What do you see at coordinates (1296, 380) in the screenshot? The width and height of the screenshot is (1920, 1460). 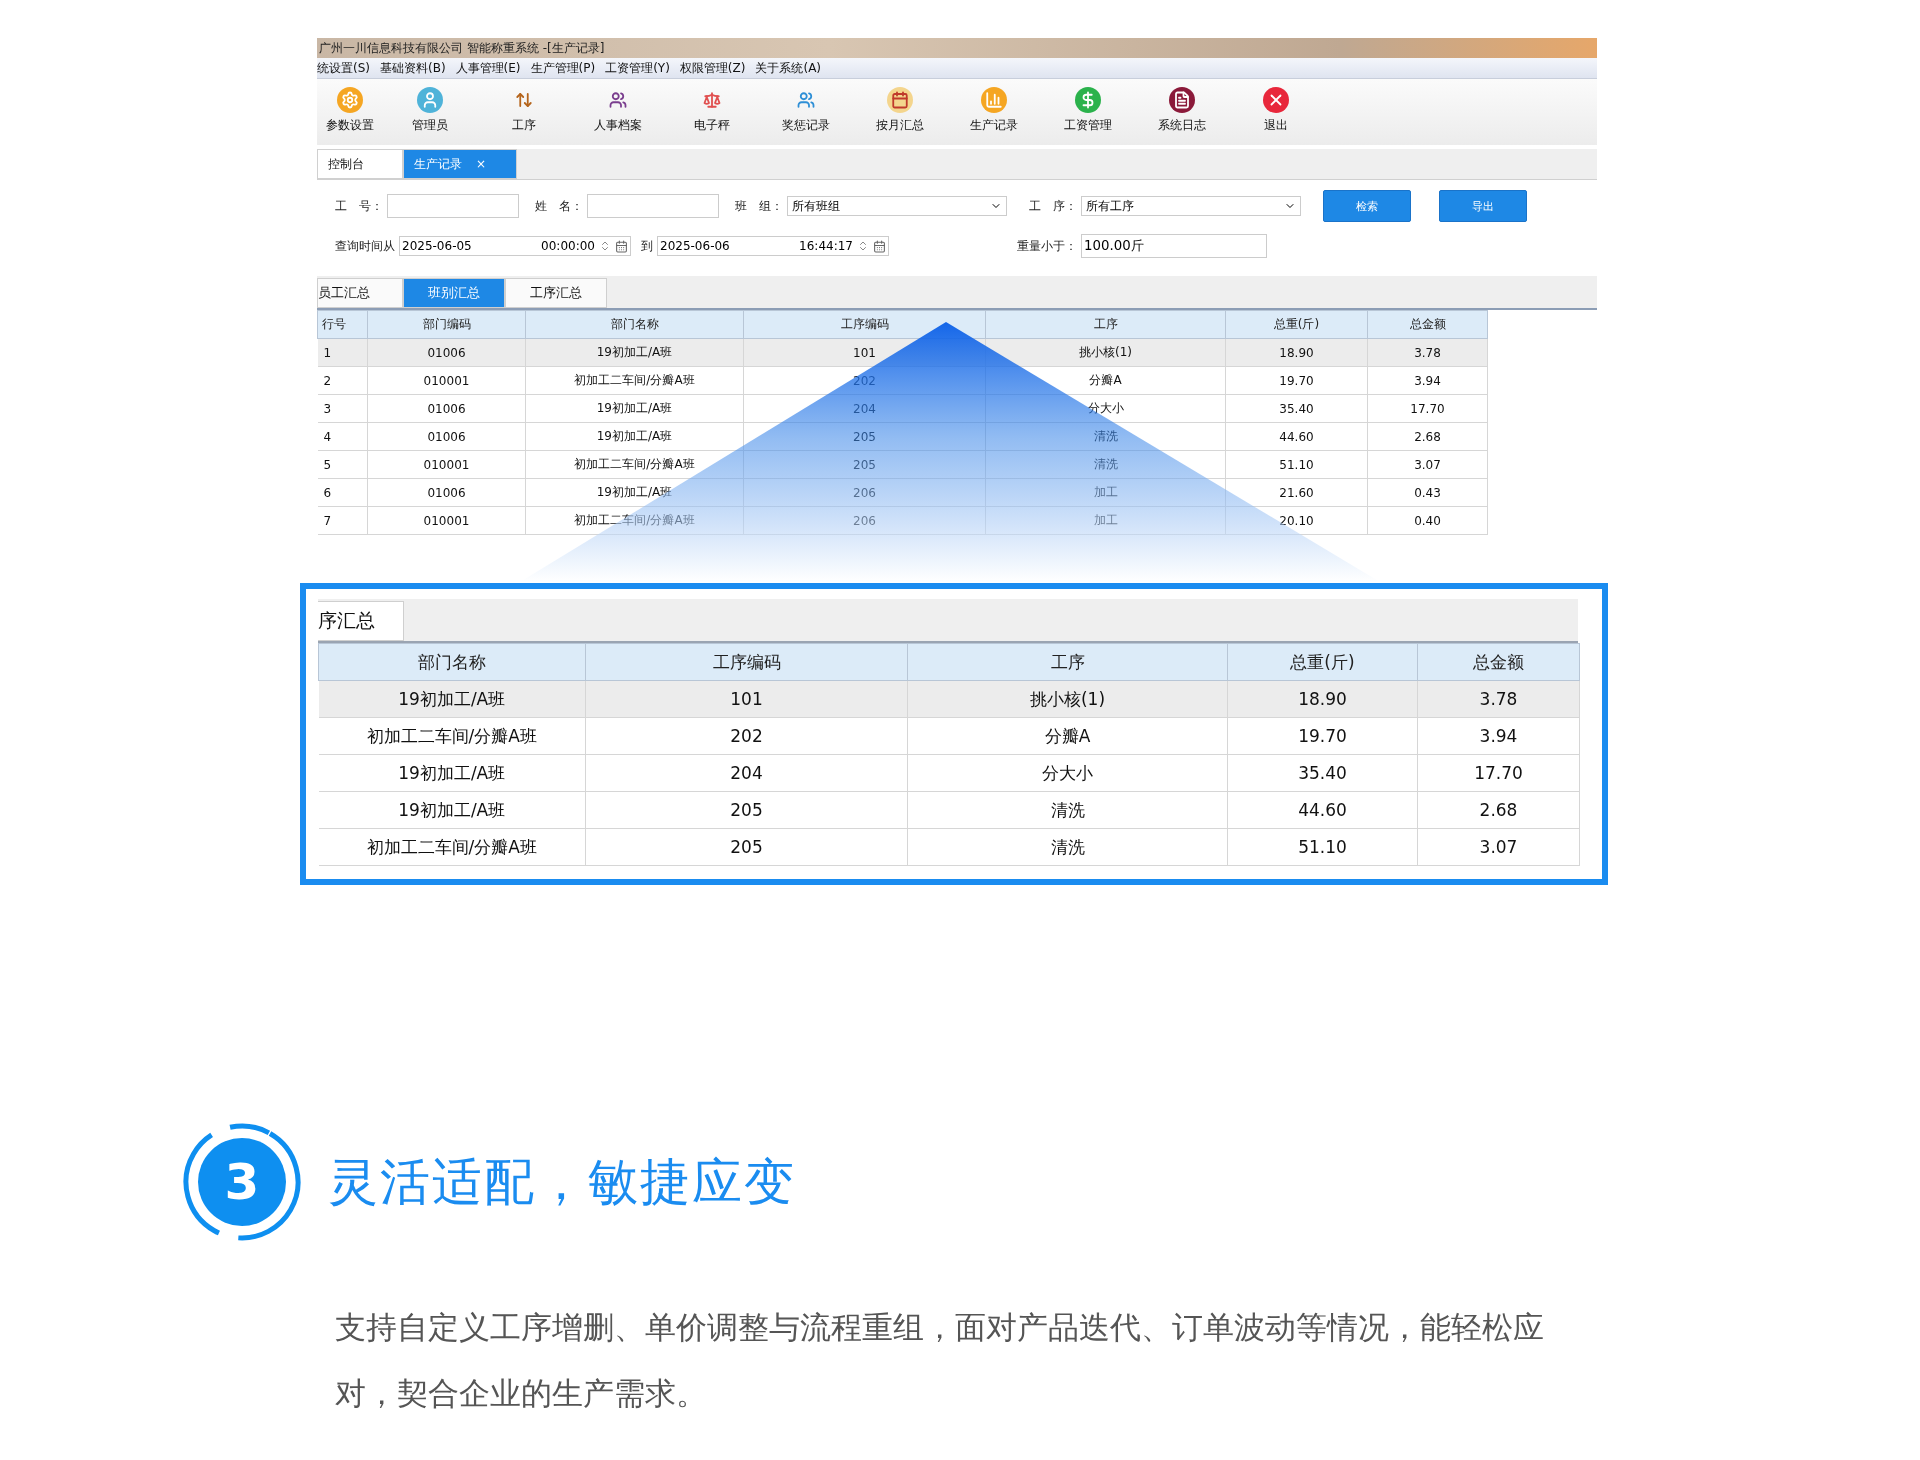 I see `table-cell: 19.70` at bounding box center [1296, 380].